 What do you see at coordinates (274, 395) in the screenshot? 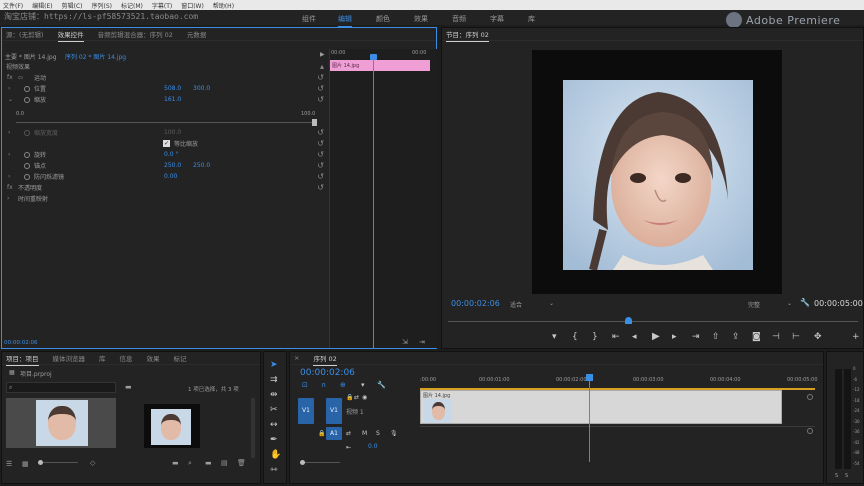
I see `ripple-edit-tool-icon: ⇹` at bounding box center [274, 395].